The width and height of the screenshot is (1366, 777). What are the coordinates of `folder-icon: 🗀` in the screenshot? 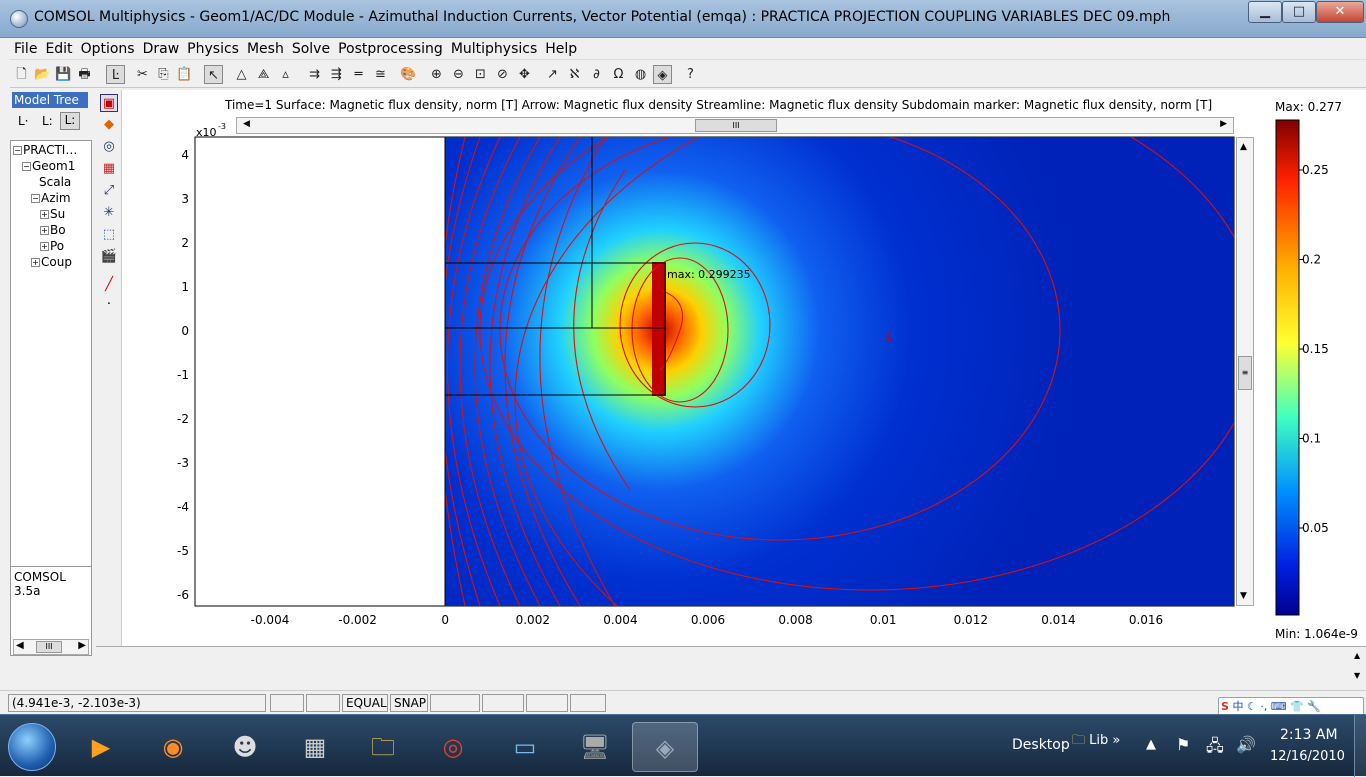 It's located at (383, 747).